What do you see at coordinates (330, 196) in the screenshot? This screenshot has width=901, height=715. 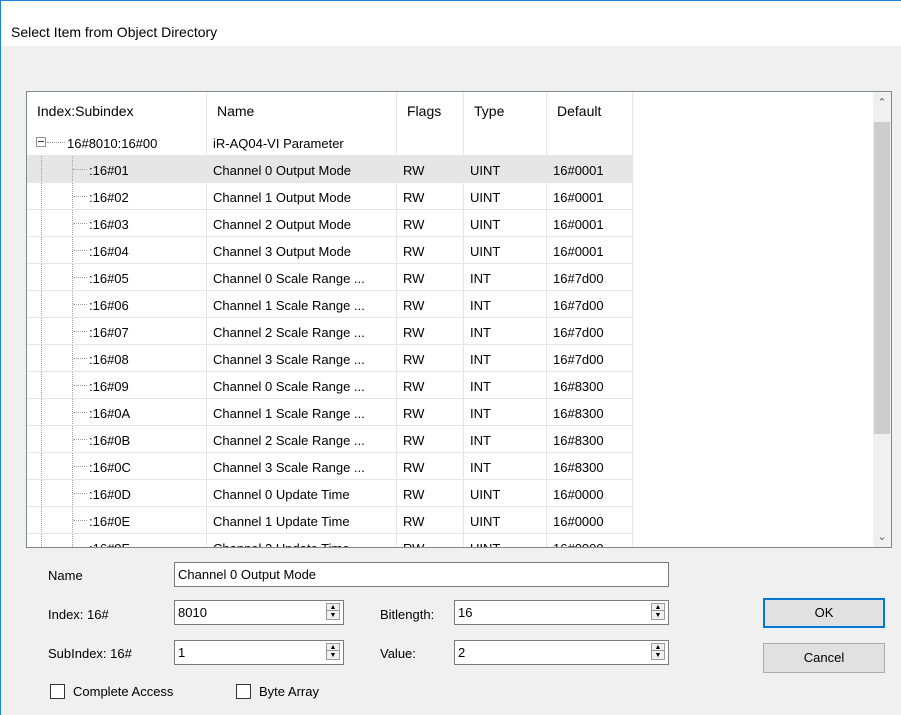 I see `table-row: :16#02 Channel 1 Output Mode RW UINT 16#0001` at bounding box center [330, 196].